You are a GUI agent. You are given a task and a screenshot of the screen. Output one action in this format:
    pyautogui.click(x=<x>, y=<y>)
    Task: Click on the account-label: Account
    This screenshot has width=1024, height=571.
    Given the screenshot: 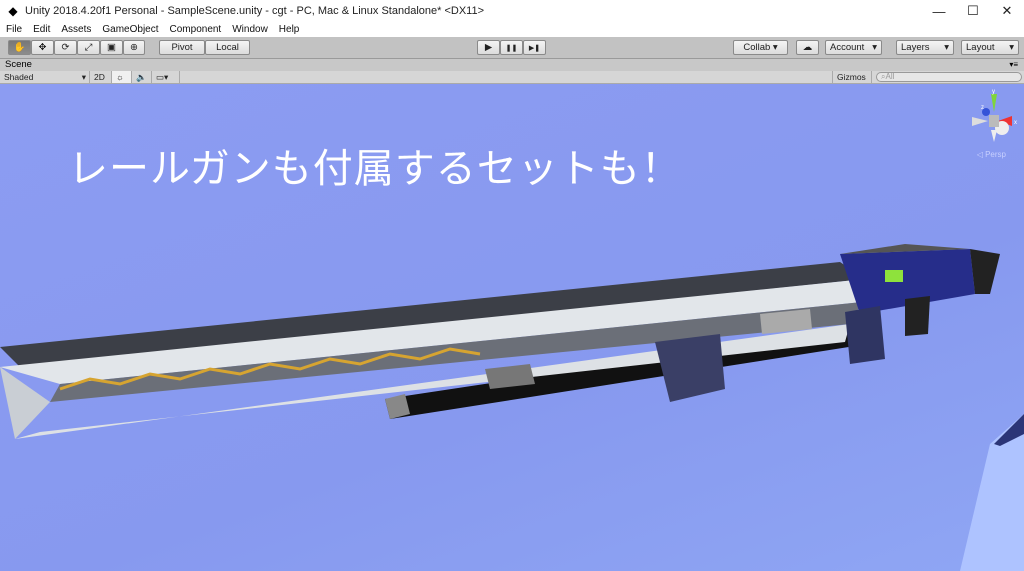 What is the action you would take?
    pyautogui.click(x=847, y=47)
    